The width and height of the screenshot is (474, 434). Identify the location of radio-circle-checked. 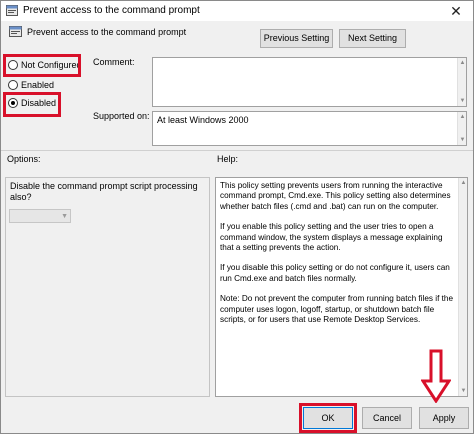
(13, 102).